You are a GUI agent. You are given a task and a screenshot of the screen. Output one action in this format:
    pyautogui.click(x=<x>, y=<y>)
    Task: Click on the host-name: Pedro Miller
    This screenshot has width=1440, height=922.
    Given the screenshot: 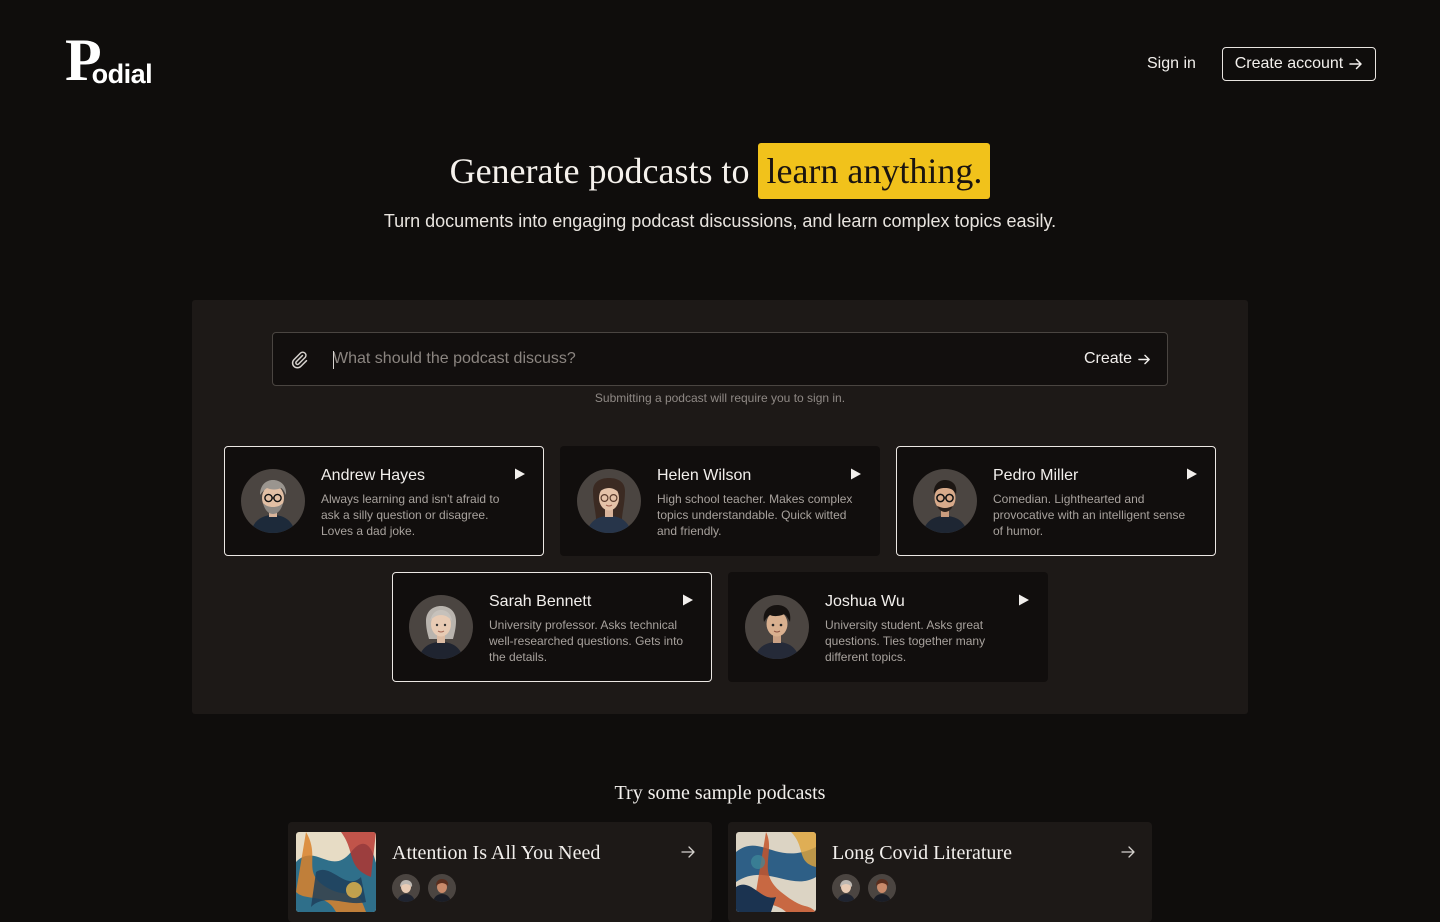 What is the action you would take?
    pyautogui.click(x=1036, y=475)
    